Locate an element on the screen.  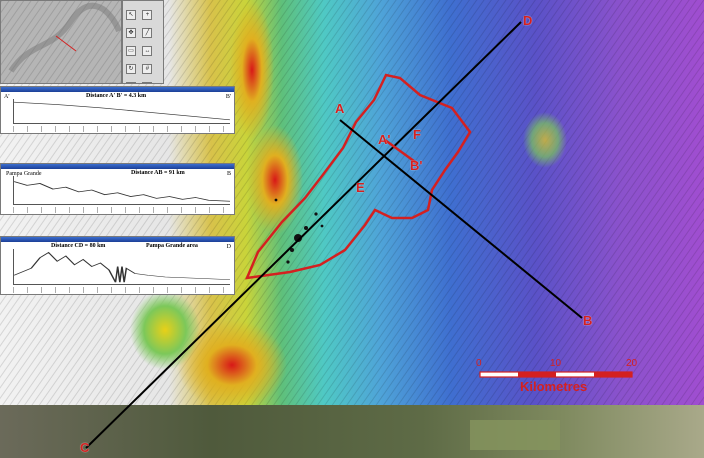
scale-unit-label: Kilometres is located at coordinates (554, 386).